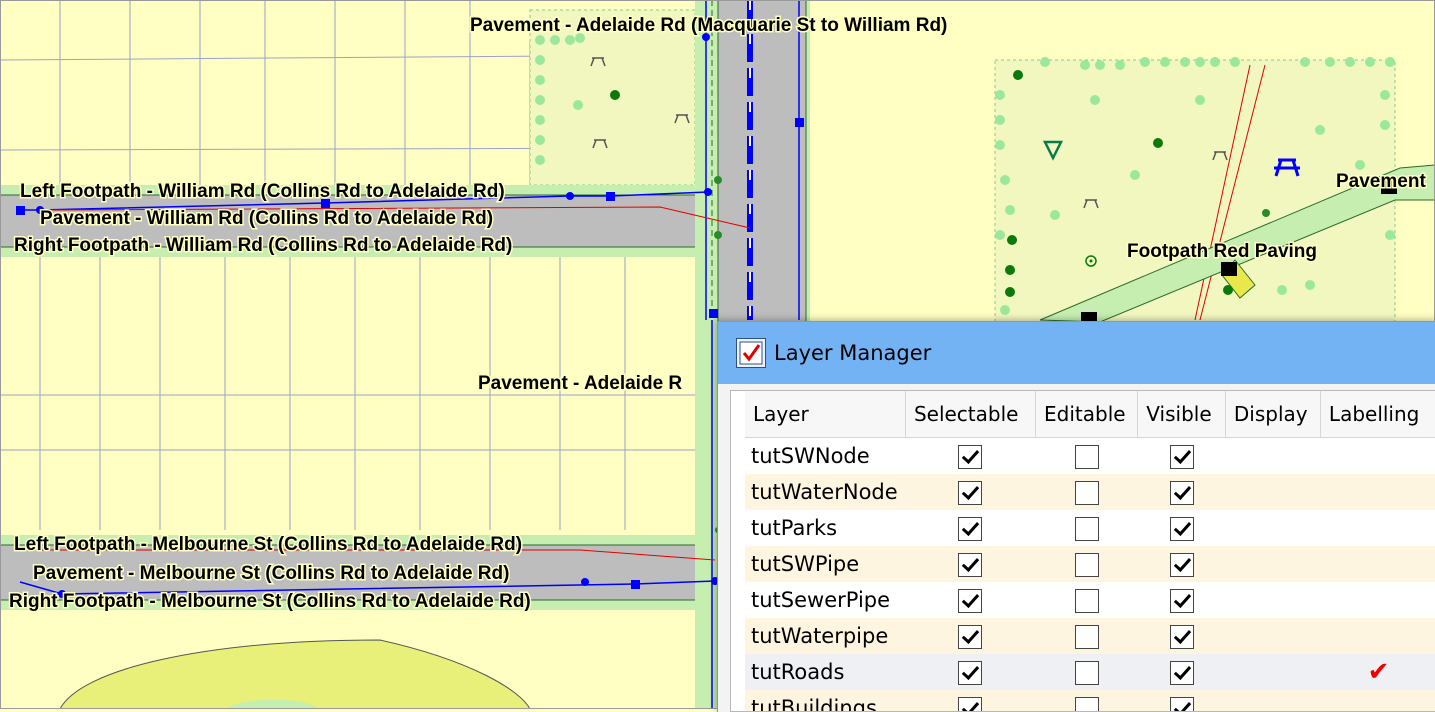 Image resolution: width=1435 pixels, height=712 pixels. I want to click on checkbox-app-icon, so click(751, 353).